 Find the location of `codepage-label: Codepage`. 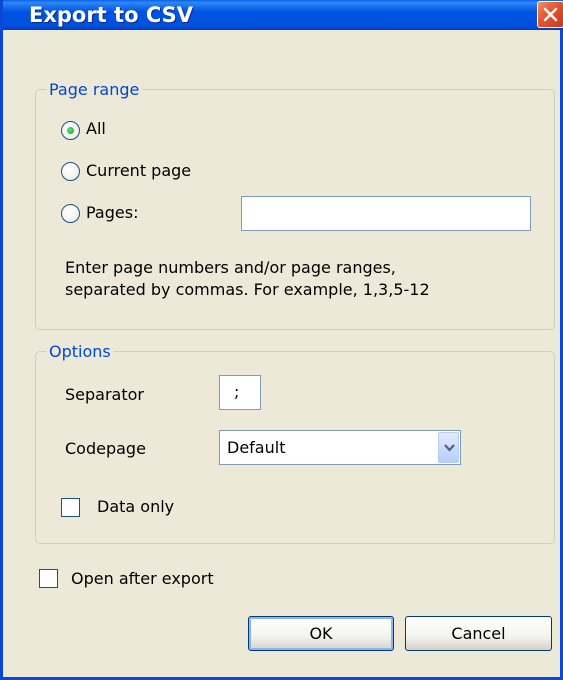

codepage-label: Codepage is located at coordinates (105, 448).